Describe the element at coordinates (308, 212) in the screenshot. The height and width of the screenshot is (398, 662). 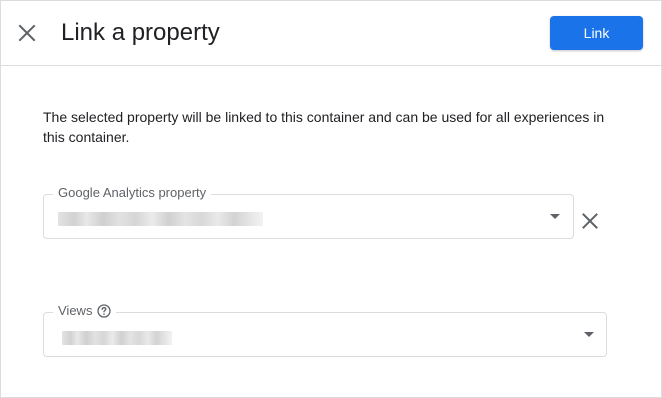
I see `property-select: Google Analytics property` at that location.